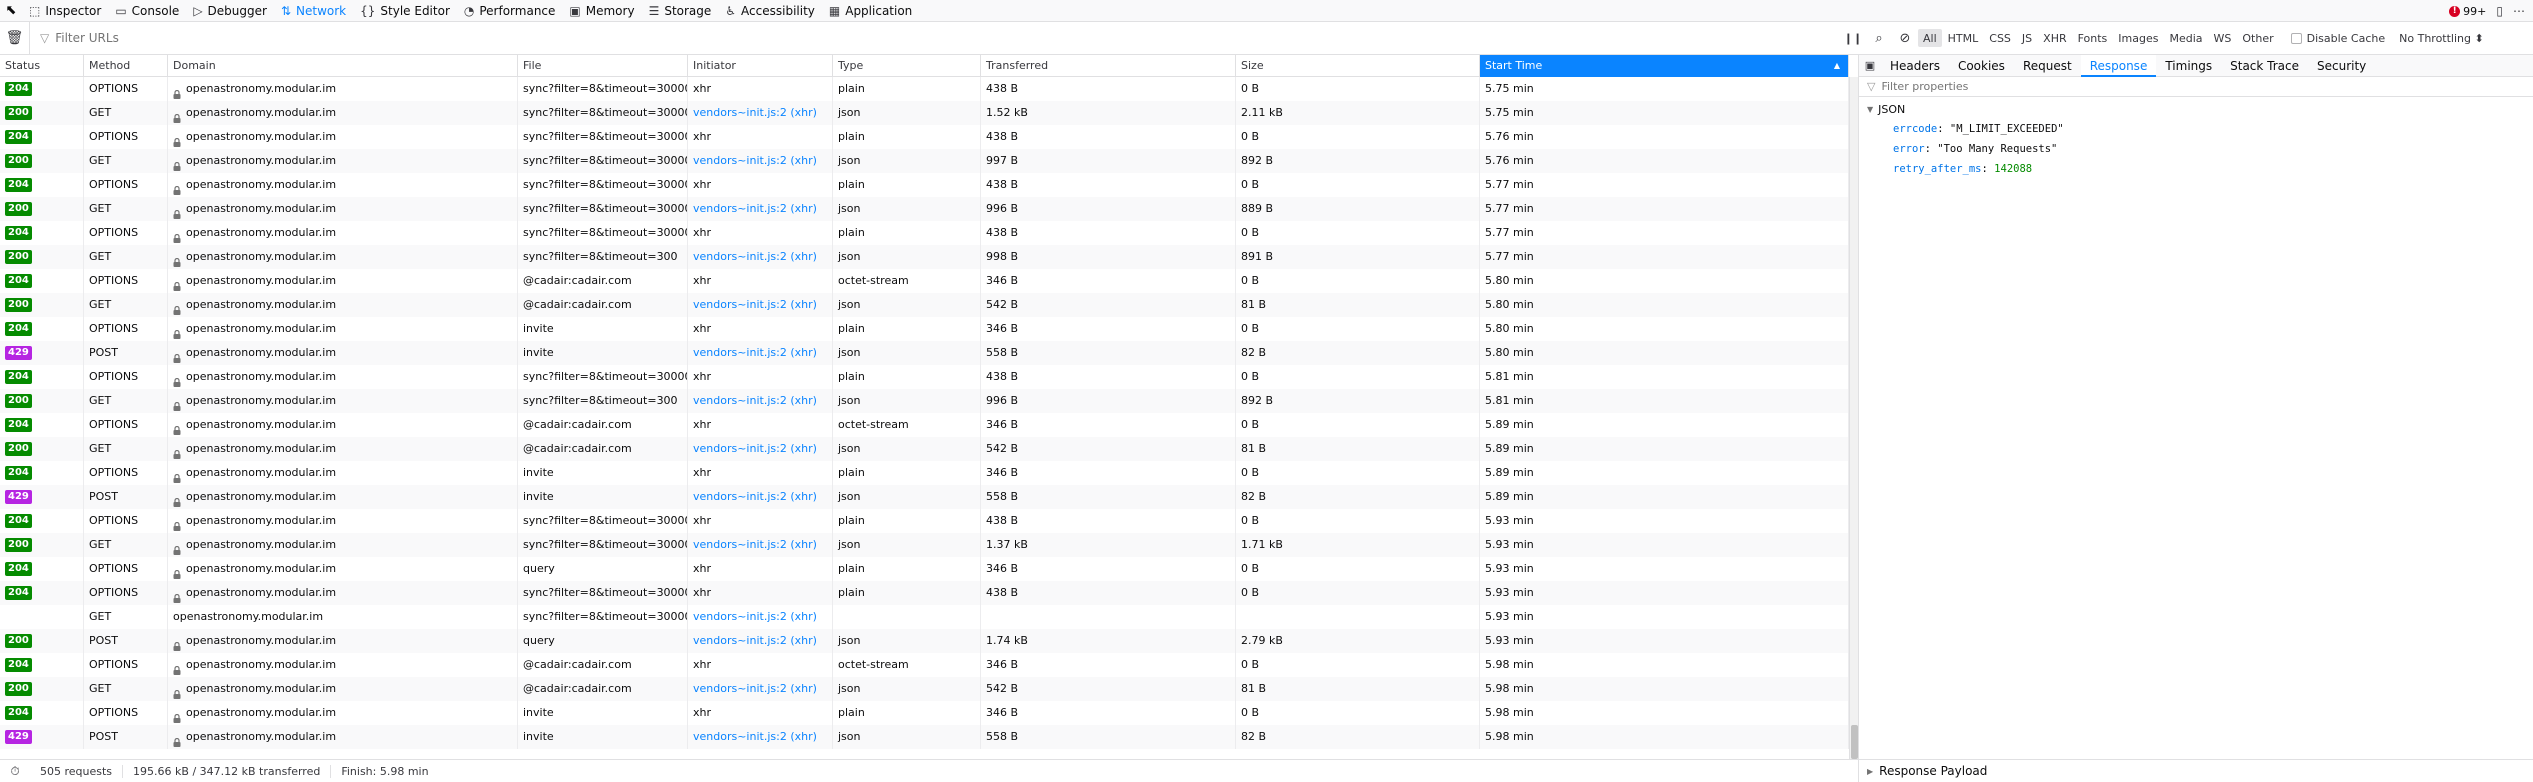 The height and width of the screenshot is (782, 2533). What do you see at coordinates (2196, 149) in the screenshot?
I see `json-property: error: "Too Many Requests"` at bounding box center [2196, 149].